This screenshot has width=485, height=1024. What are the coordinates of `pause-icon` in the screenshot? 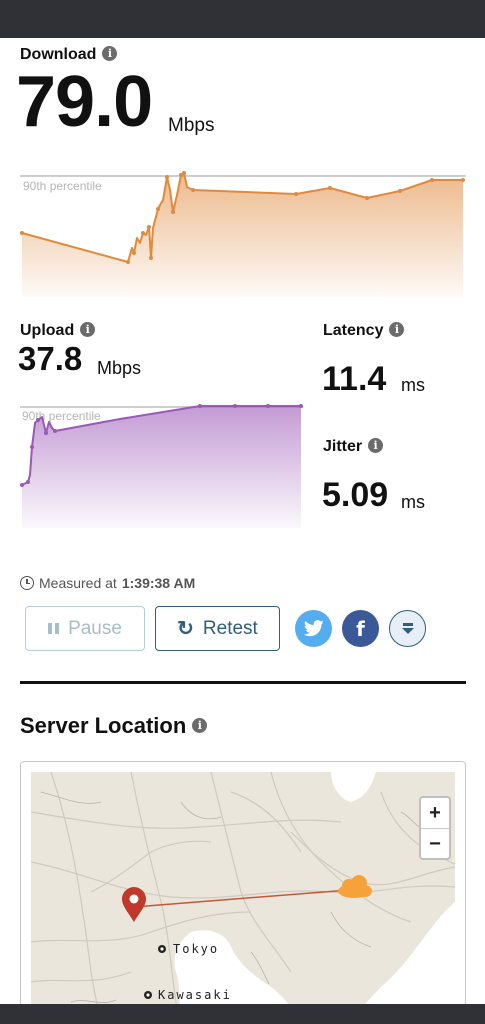 It's located at (54, 628).